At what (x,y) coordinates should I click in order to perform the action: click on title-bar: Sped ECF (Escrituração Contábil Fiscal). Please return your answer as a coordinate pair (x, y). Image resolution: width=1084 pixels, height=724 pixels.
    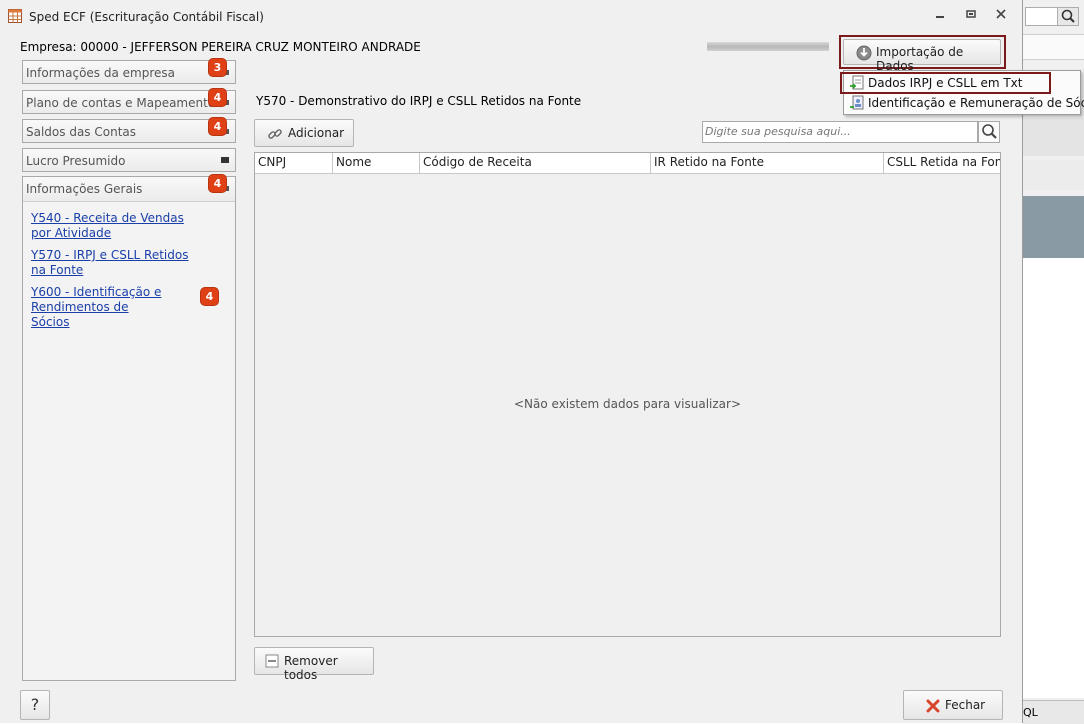
    Looking at the image, I should click on (511, 16).